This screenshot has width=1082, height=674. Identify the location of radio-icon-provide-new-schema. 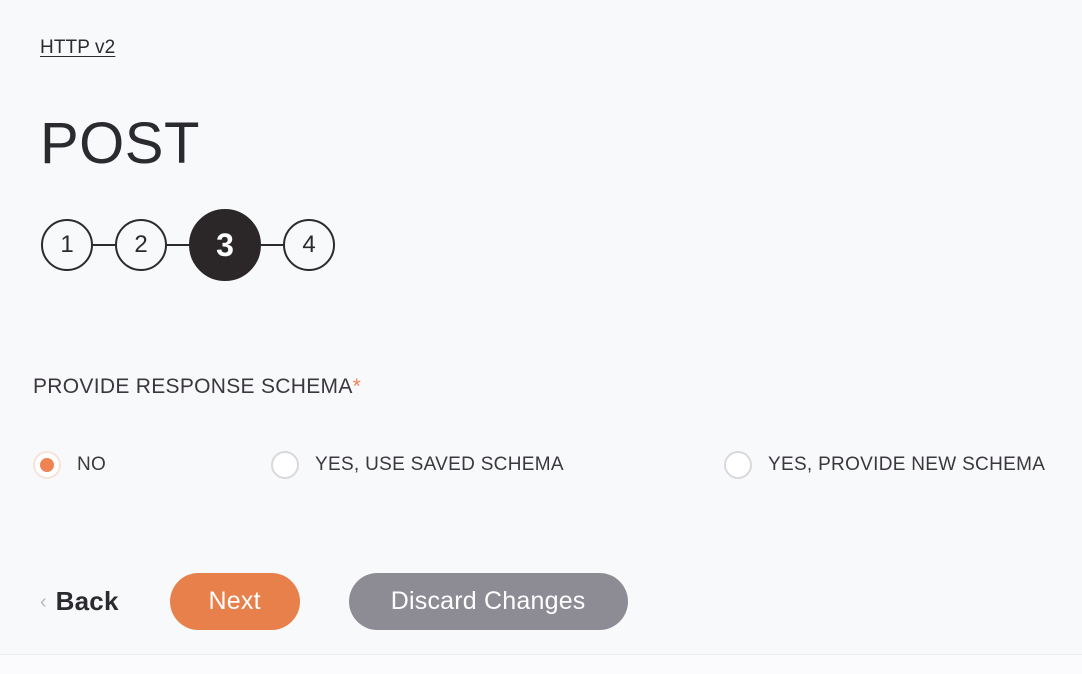
(738, 465).